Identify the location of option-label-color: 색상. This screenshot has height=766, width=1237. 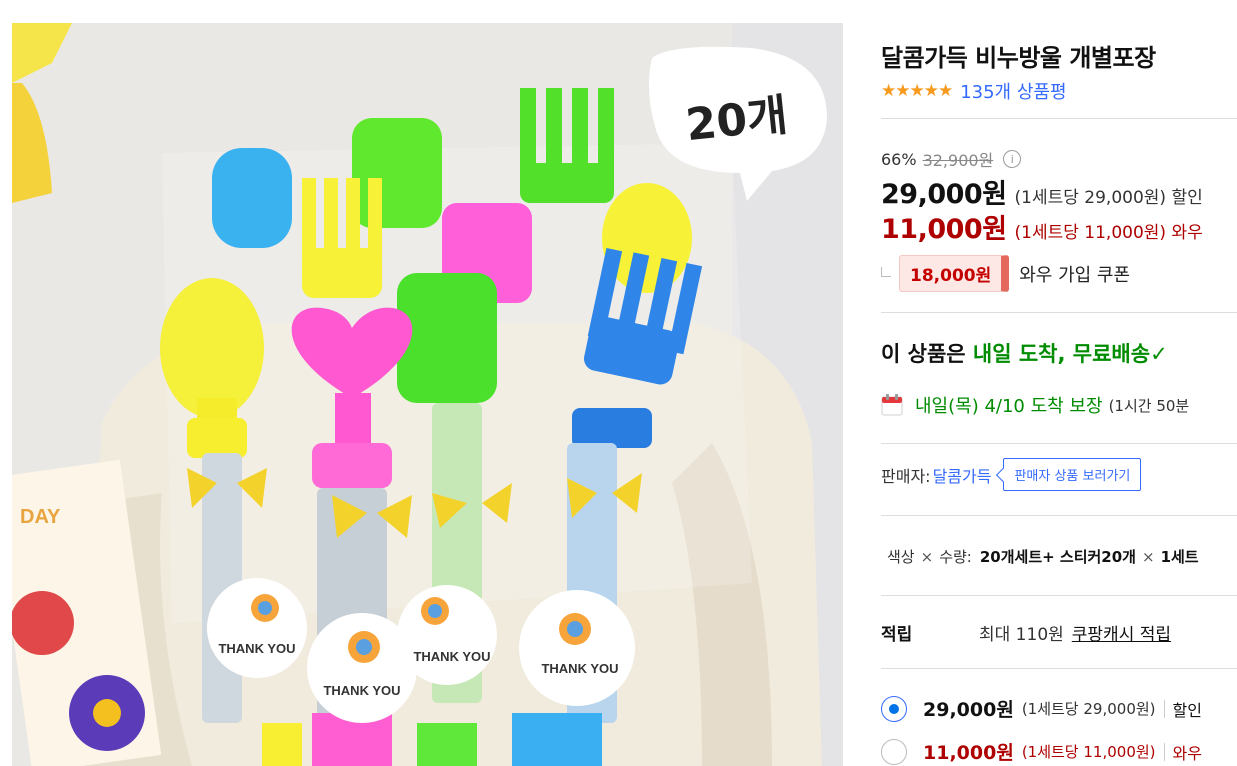
(901, 557).